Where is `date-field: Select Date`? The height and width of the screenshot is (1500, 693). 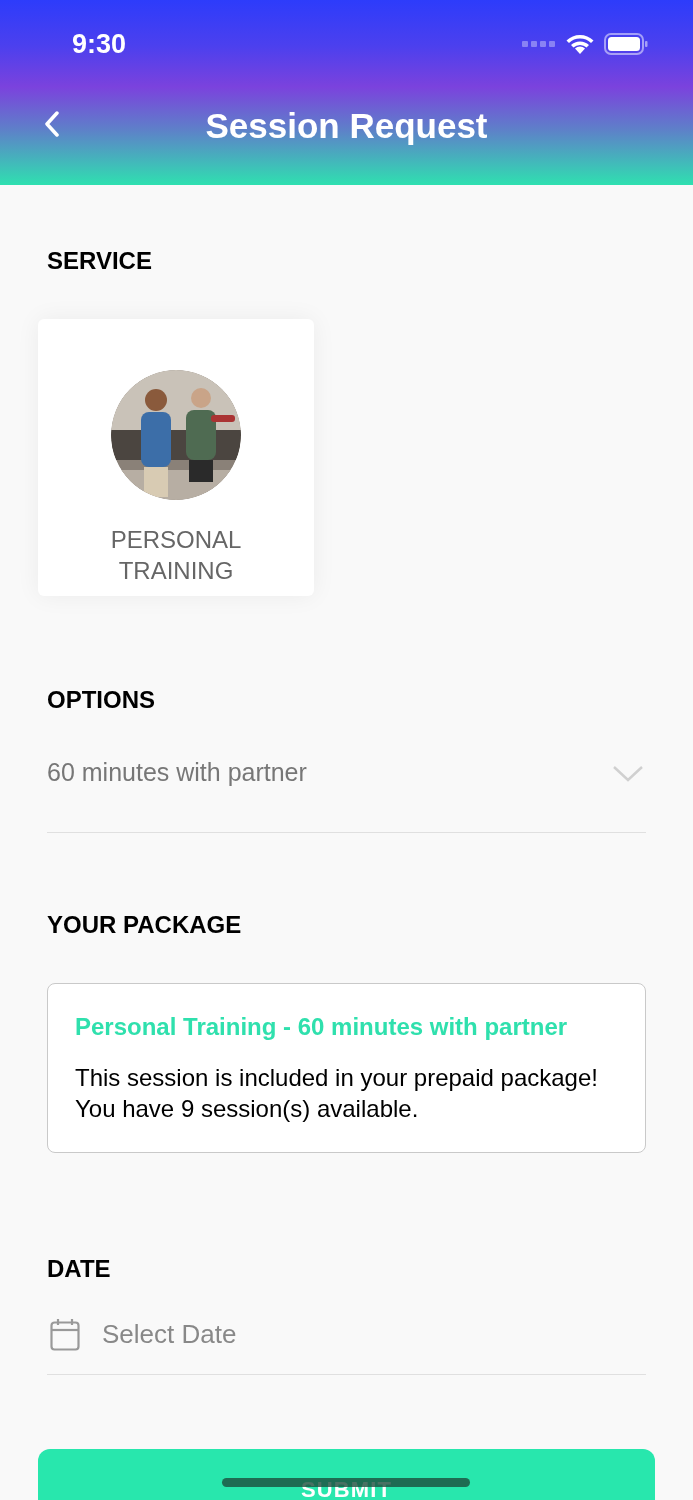 date-field: Select Date is located at coordinates (346, 1344).